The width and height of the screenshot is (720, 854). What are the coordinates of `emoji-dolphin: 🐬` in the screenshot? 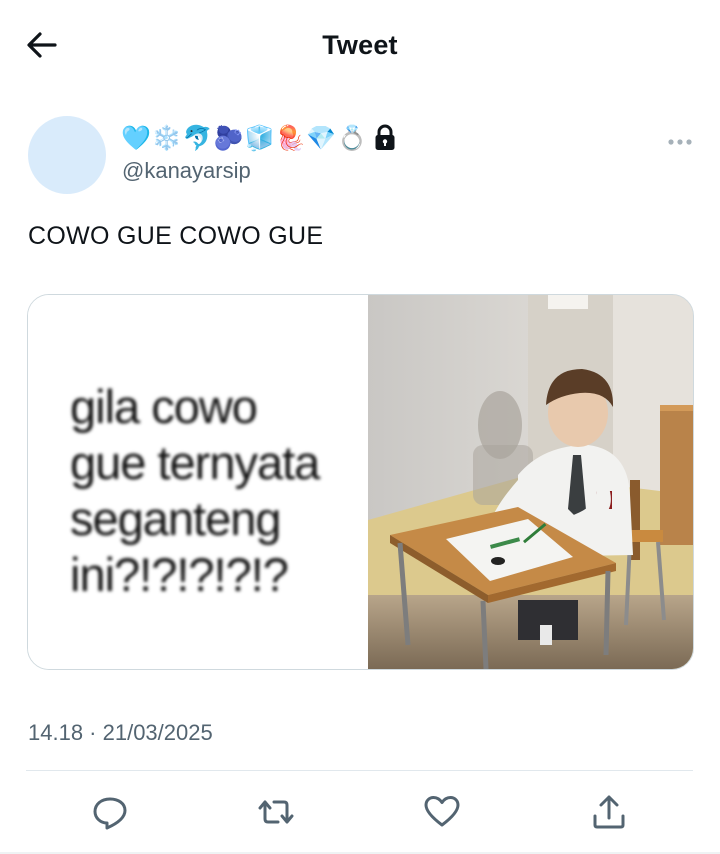 It's located at (197, 138).